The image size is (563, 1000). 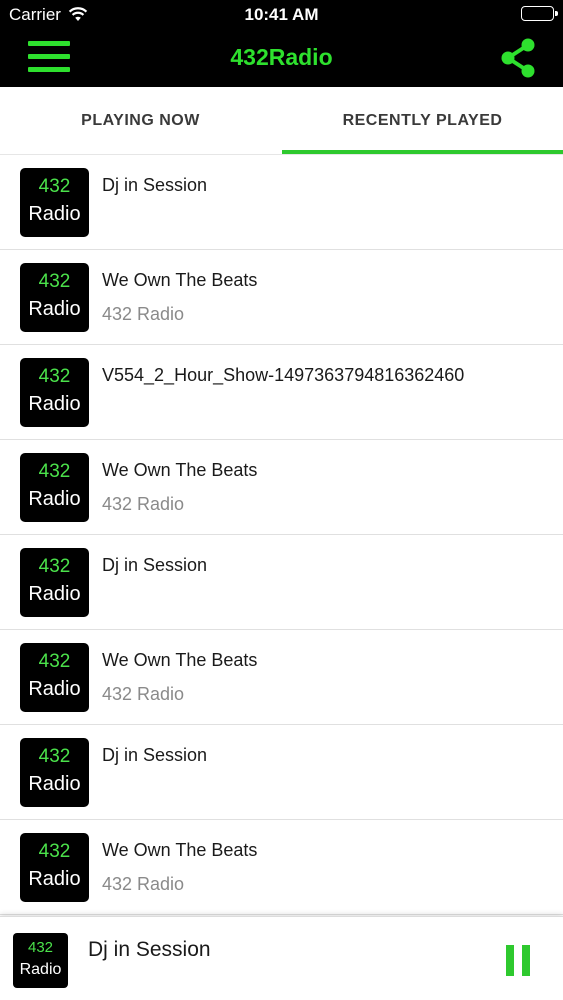 I want to click on share-icon, so click(x=518, y=58).